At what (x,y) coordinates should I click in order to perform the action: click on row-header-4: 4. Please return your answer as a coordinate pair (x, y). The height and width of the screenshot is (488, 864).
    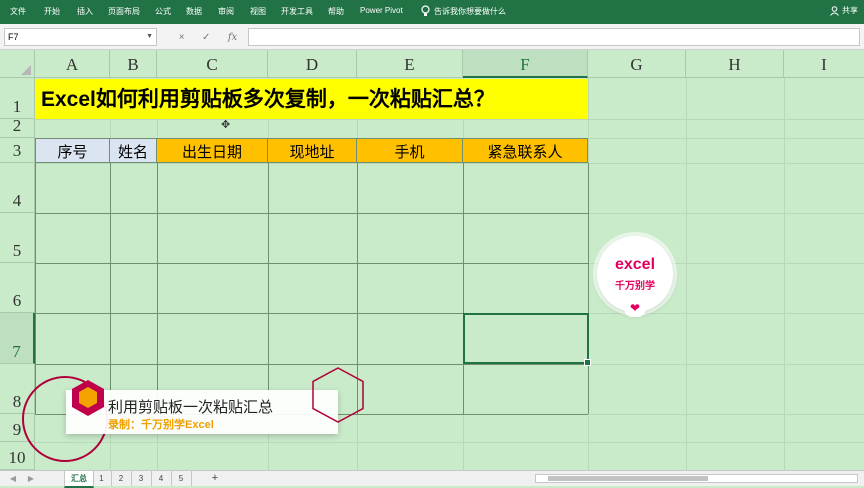
    Looking at the image, I should click on (17, 188).